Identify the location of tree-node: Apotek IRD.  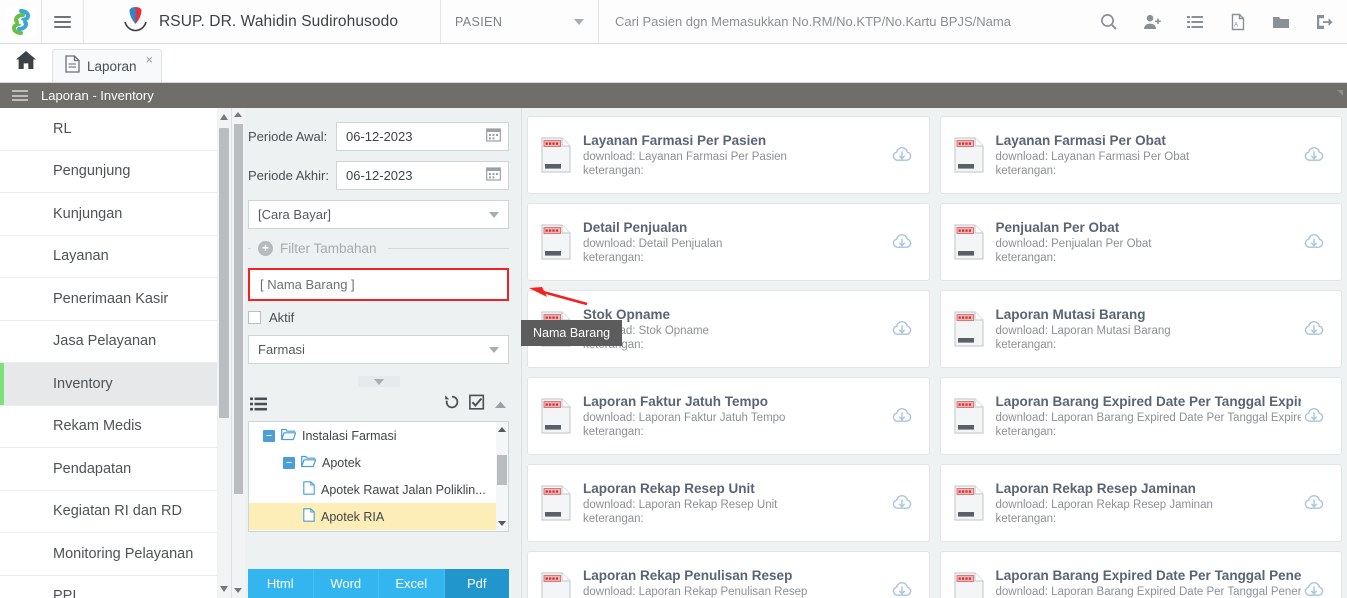
(378, 530).